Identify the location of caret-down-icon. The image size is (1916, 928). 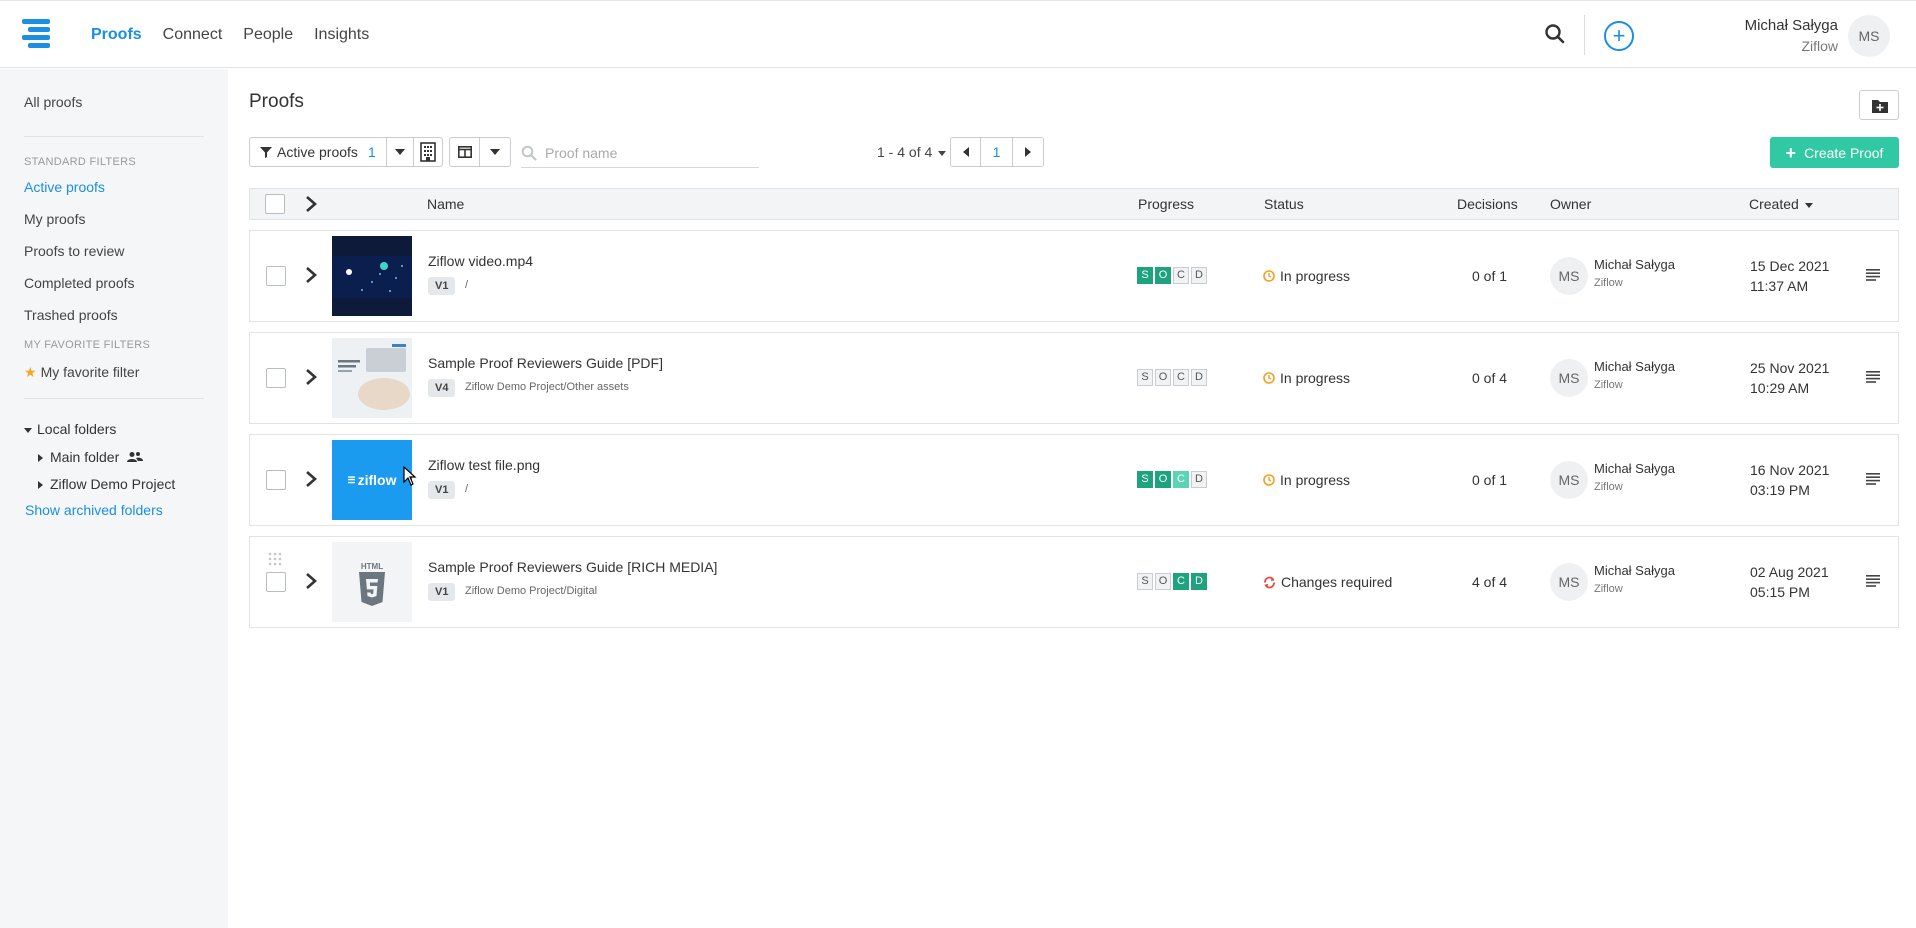
(495, 152).